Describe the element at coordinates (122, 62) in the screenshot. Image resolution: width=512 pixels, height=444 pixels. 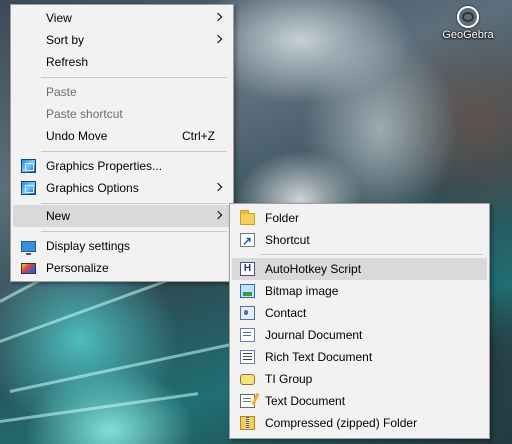
I see `menu-item-refresh: Refresh` at that location.